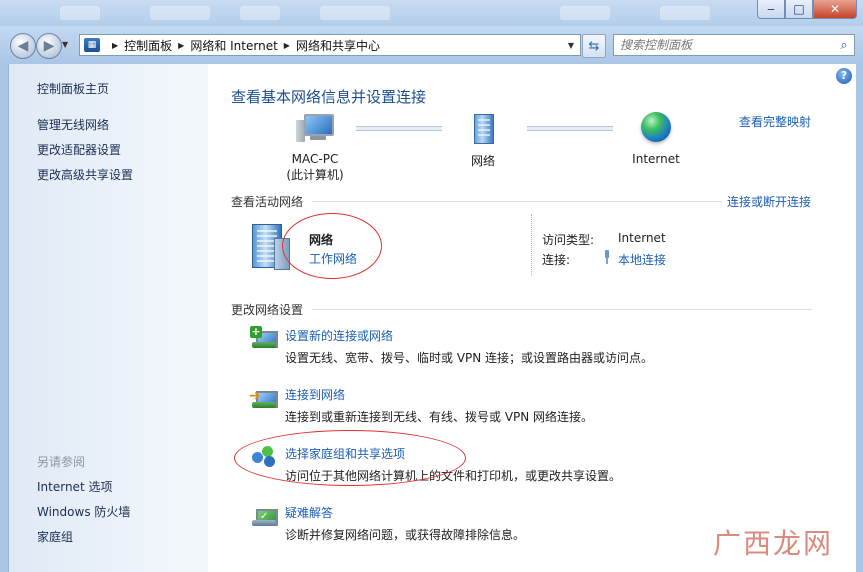 The image size is (863, 572). Describe the element at coordinates (61, 462) in the screenshot. I see `see-also-heading: 另请参阅` at that location.